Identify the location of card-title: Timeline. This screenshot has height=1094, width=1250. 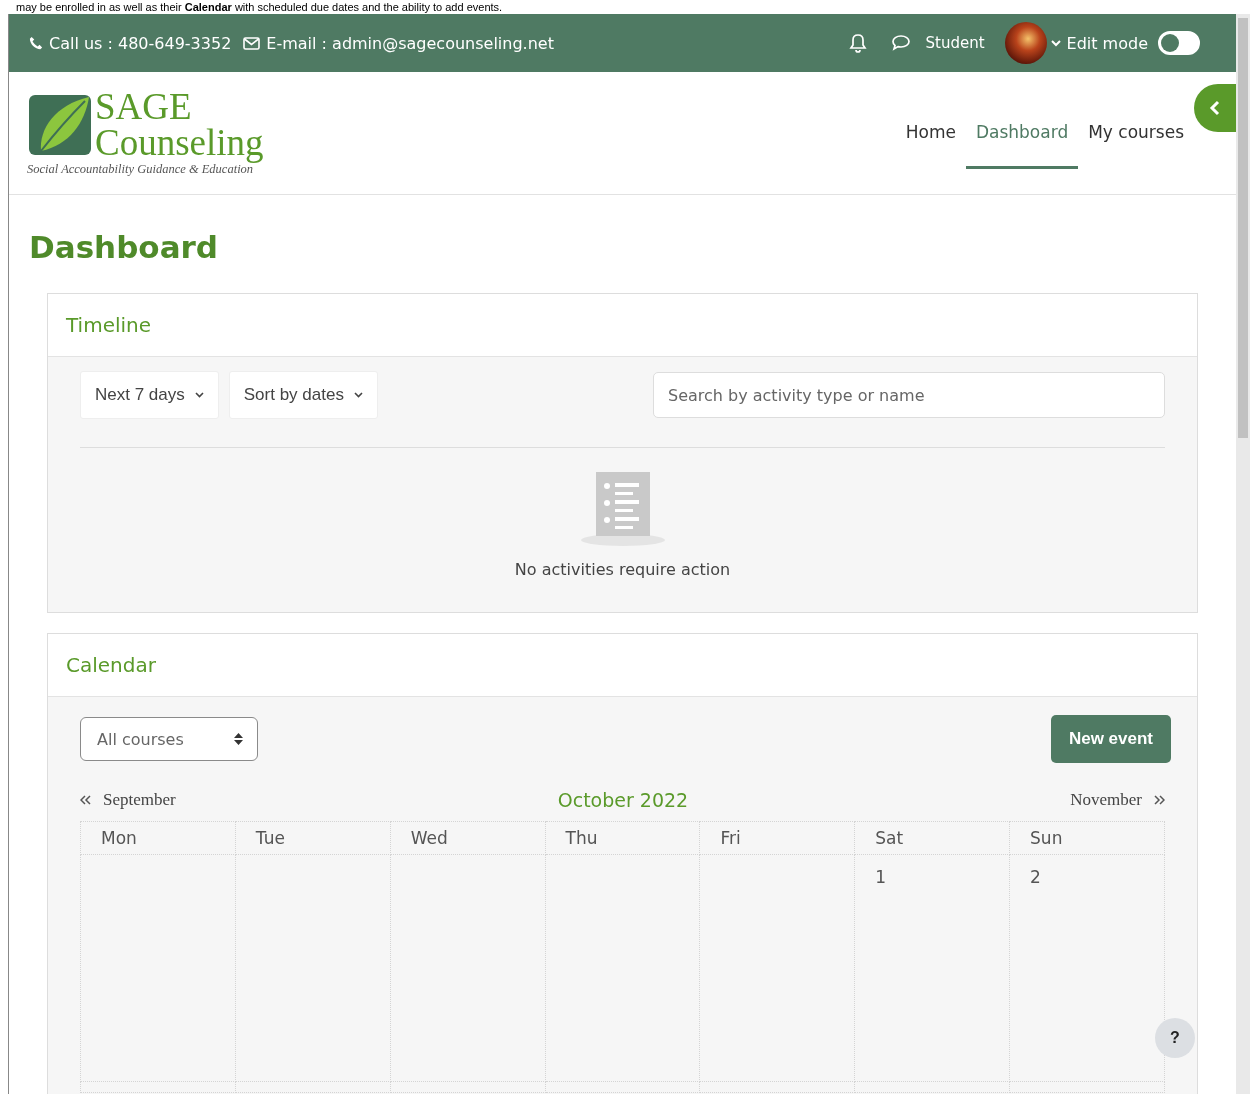
(622, 325).